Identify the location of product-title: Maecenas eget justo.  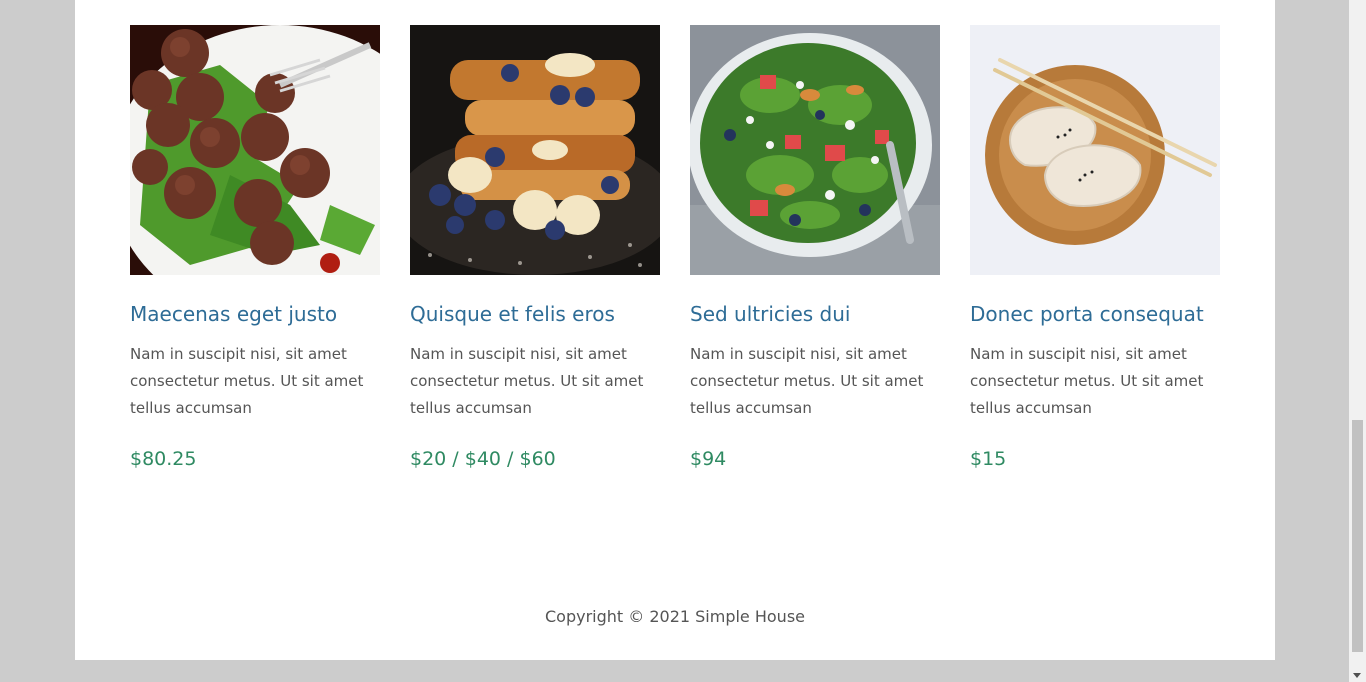
(255, 314).